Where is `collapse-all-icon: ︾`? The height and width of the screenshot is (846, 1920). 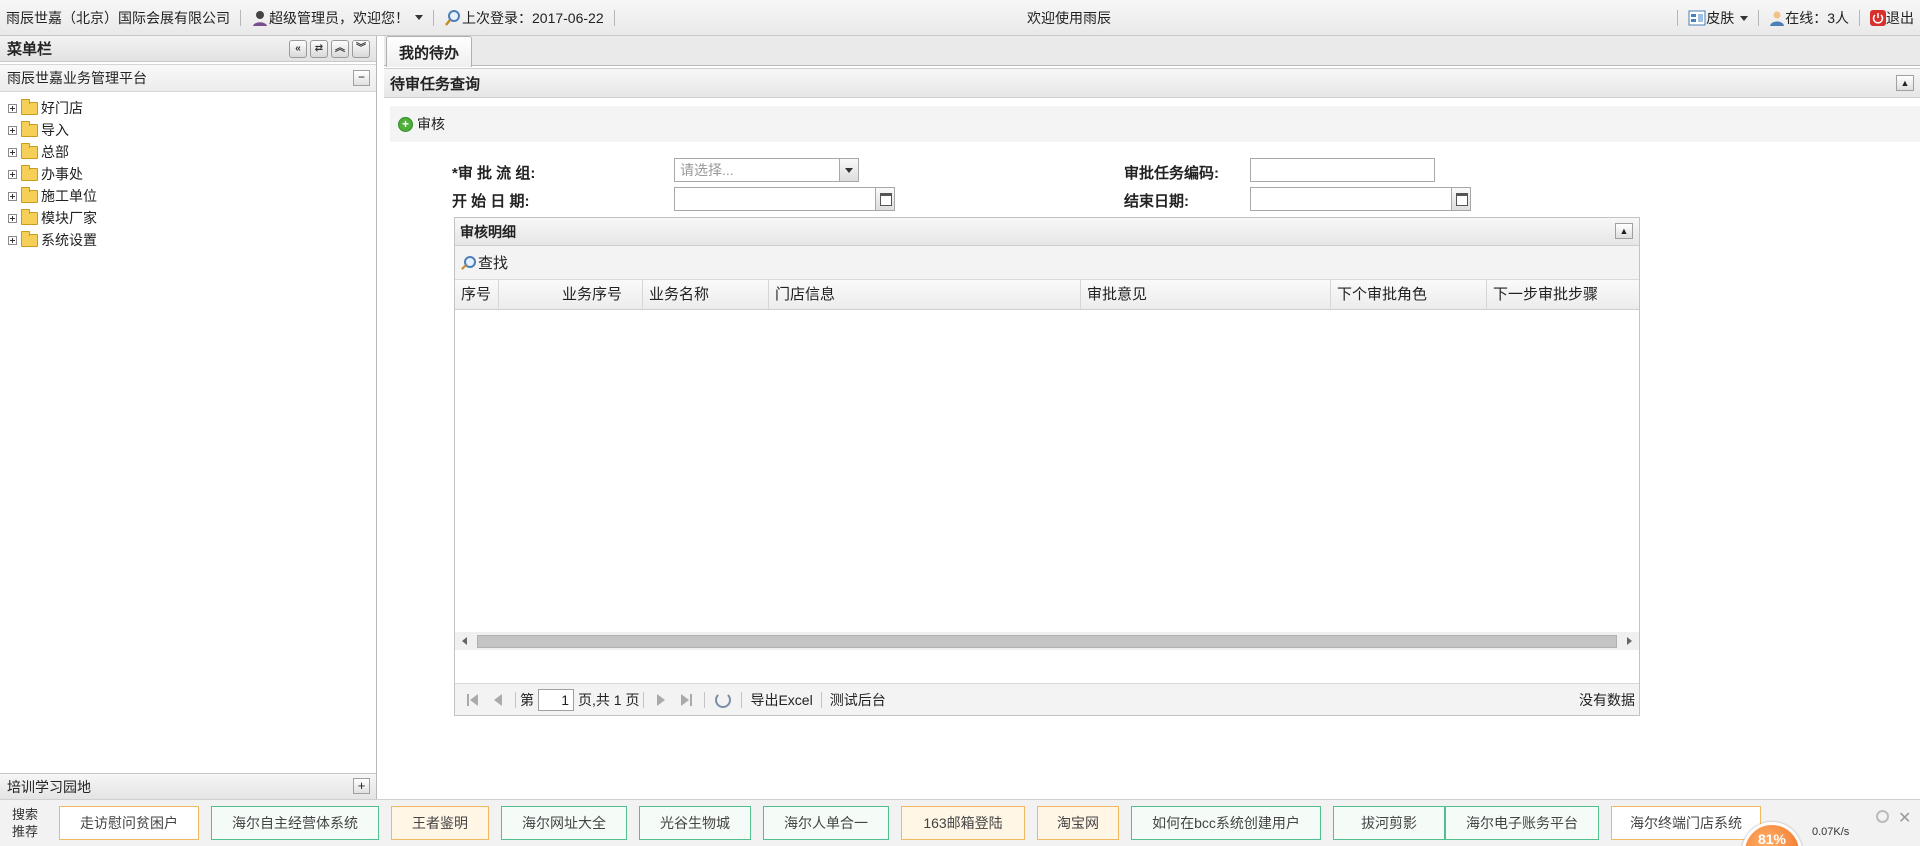 collapse-all-icon: ︾ is located at coordinates (361, 49).